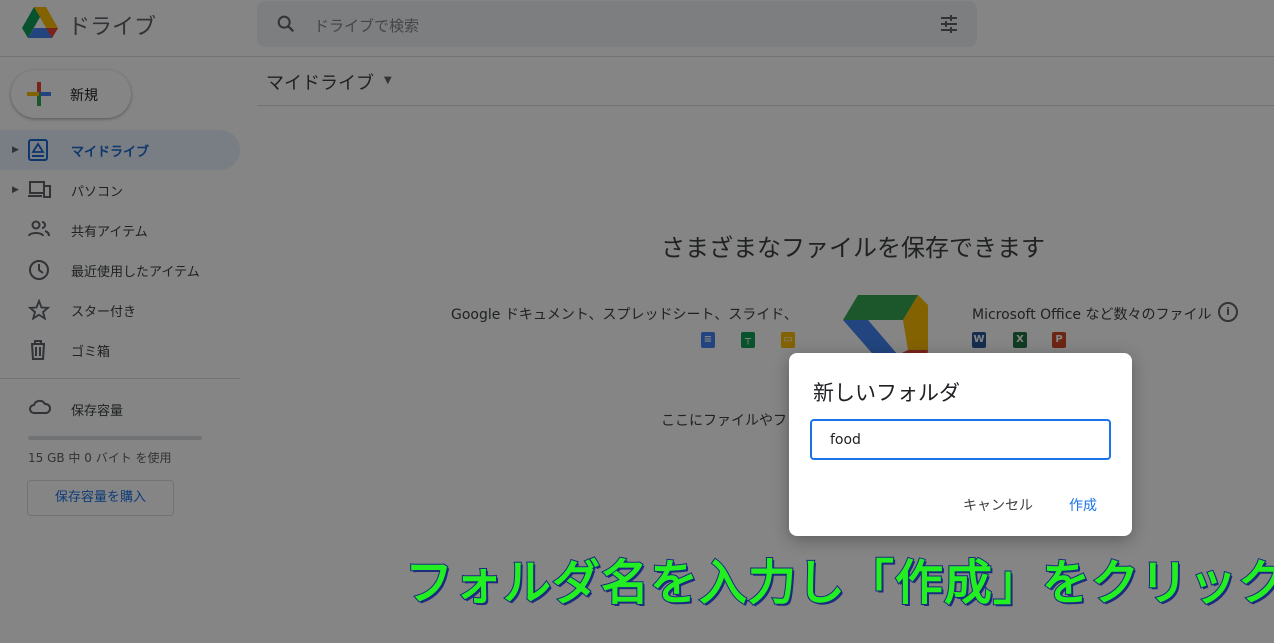 This screenshot has height=643, width=1274. What do you see at coordinates (110, 152) in the screenshot?
I see `sidebar-item-label: マイドライブ` at bounding box center [110, 152].